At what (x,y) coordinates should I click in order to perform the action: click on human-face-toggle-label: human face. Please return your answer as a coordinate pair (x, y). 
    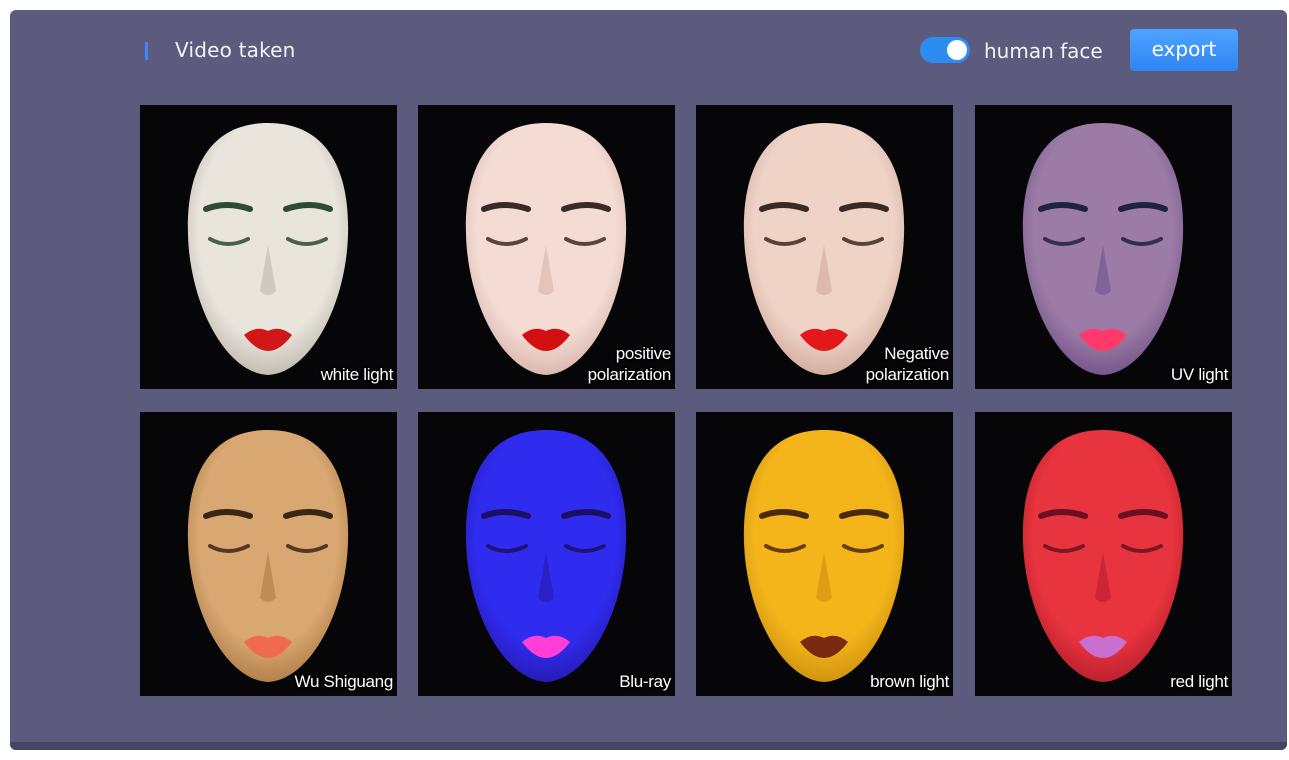
    Looking at the image, I should click on (1043, 51).